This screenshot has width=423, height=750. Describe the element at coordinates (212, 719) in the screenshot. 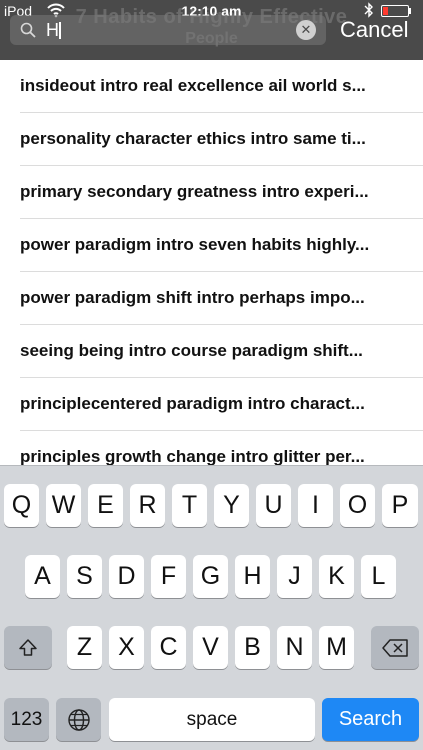

I see `space-key: space` at that location.